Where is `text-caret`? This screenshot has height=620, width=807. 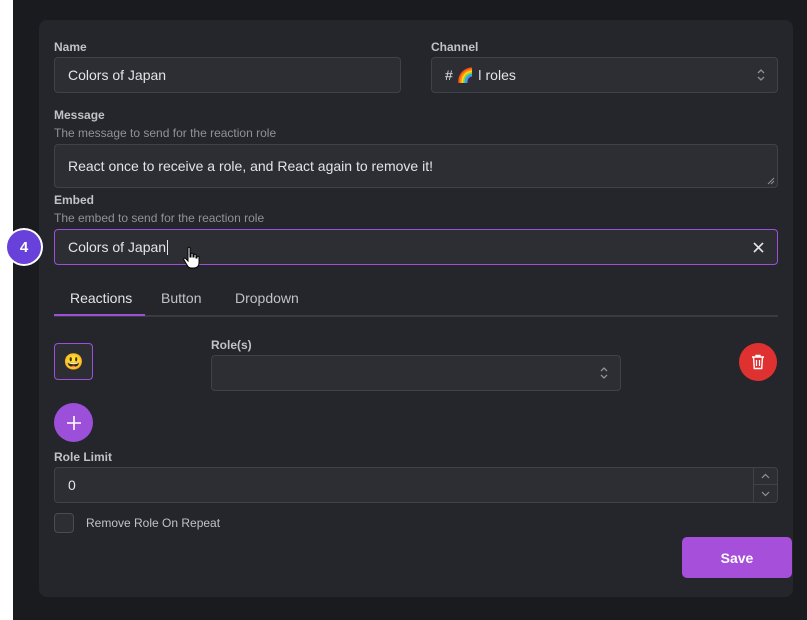 text-caret is located at coordinates (168, 247).